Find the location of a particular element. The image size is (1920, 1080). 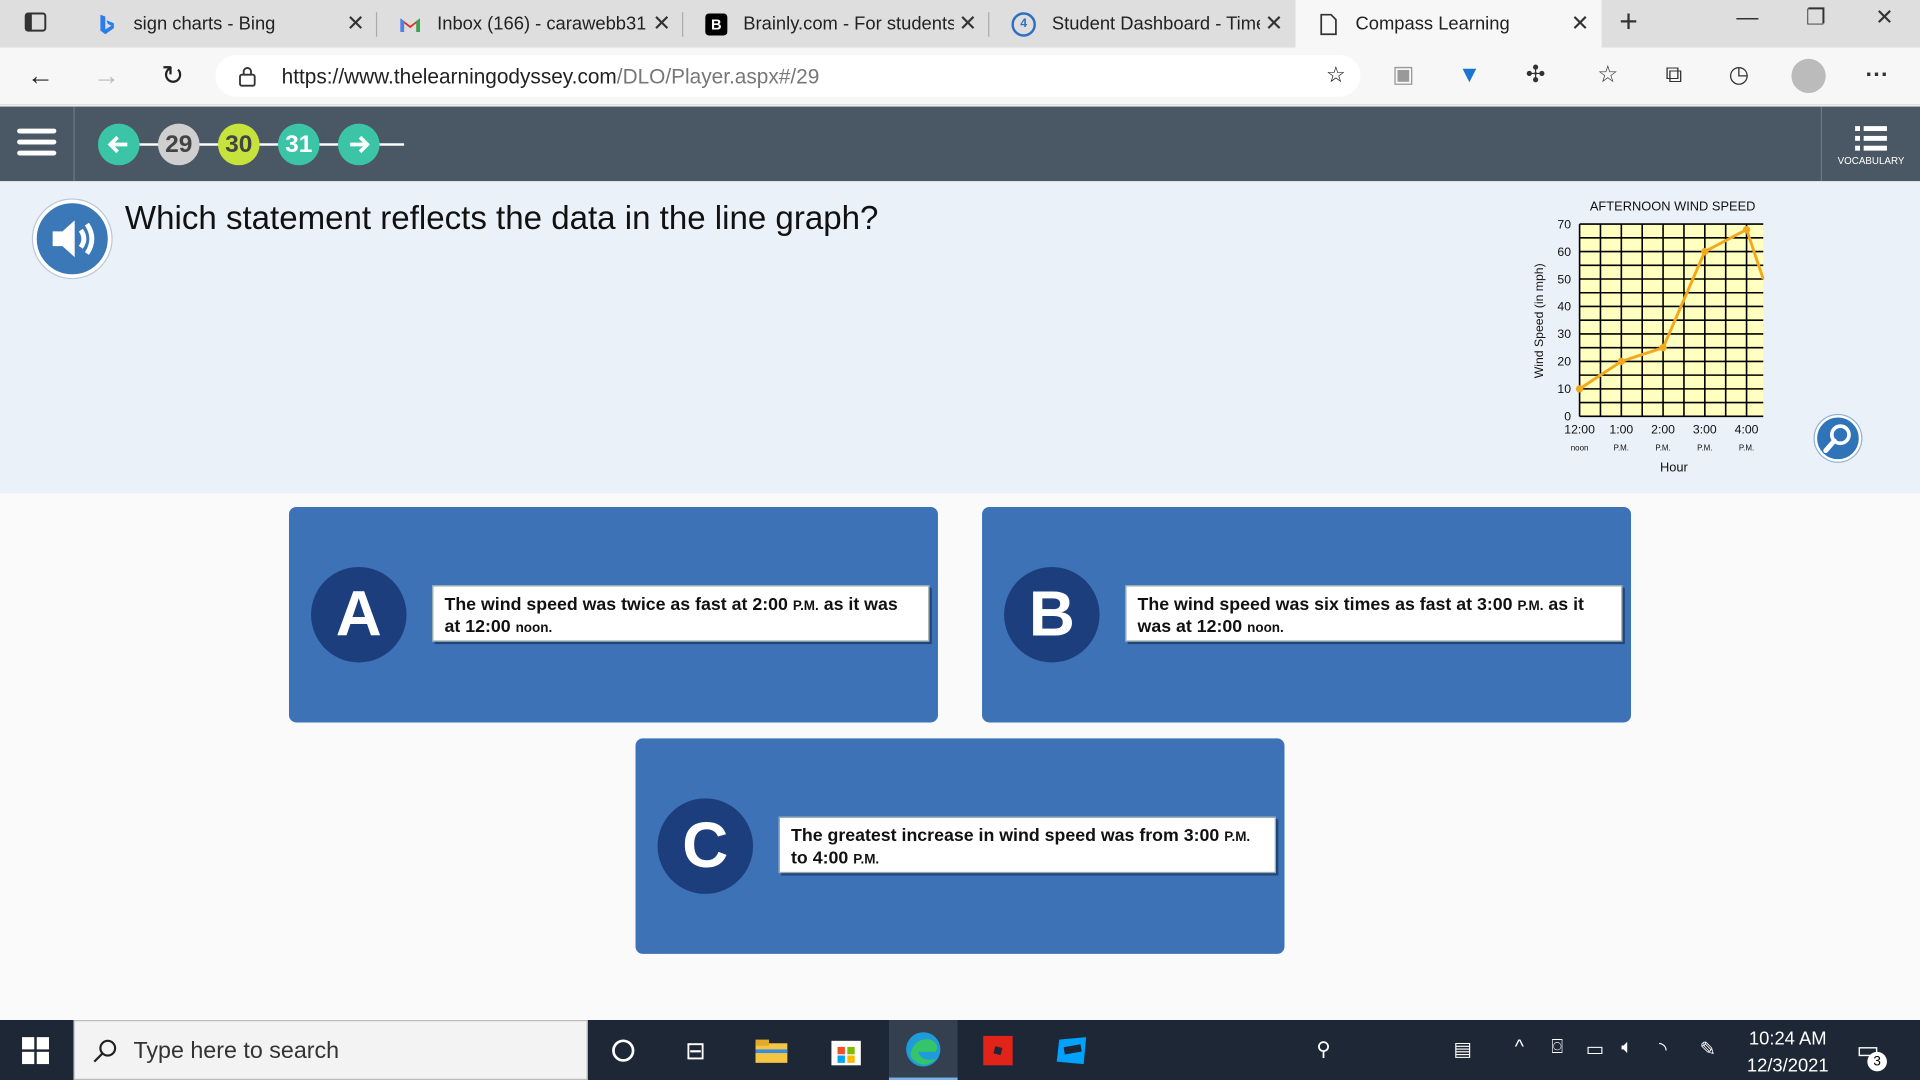

new-tab-icon: + is located at coordinates (1628, 21).